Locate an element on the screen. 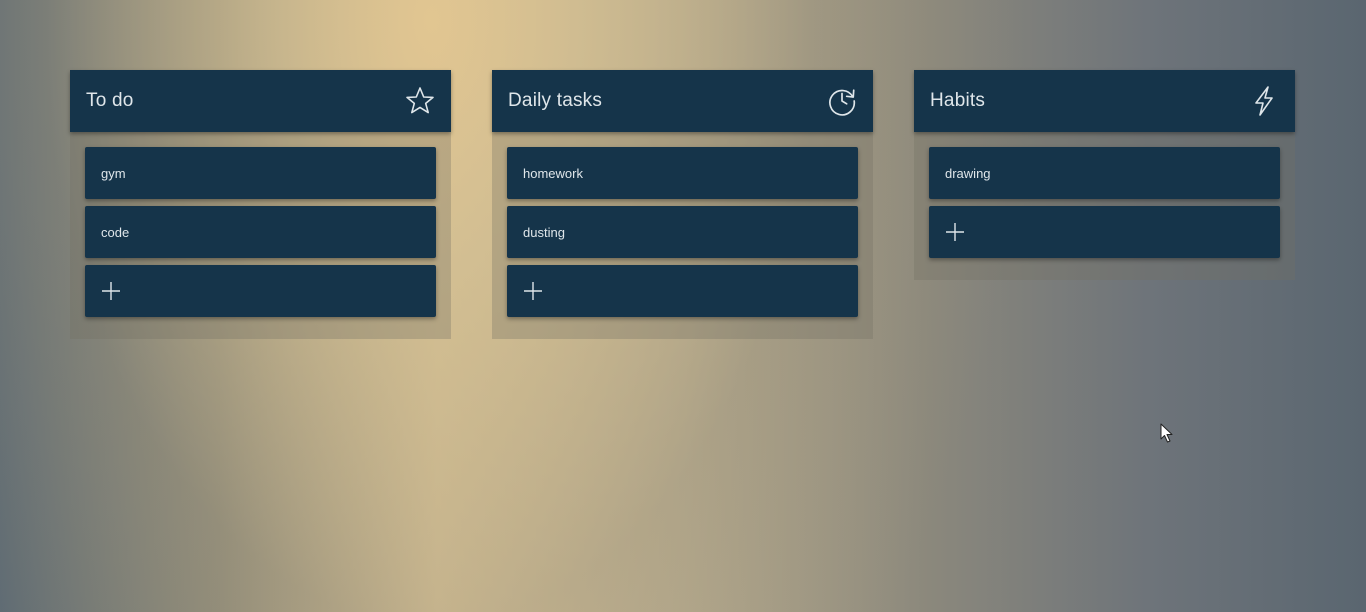  list-item: gym is located at coordinates (260, 173).